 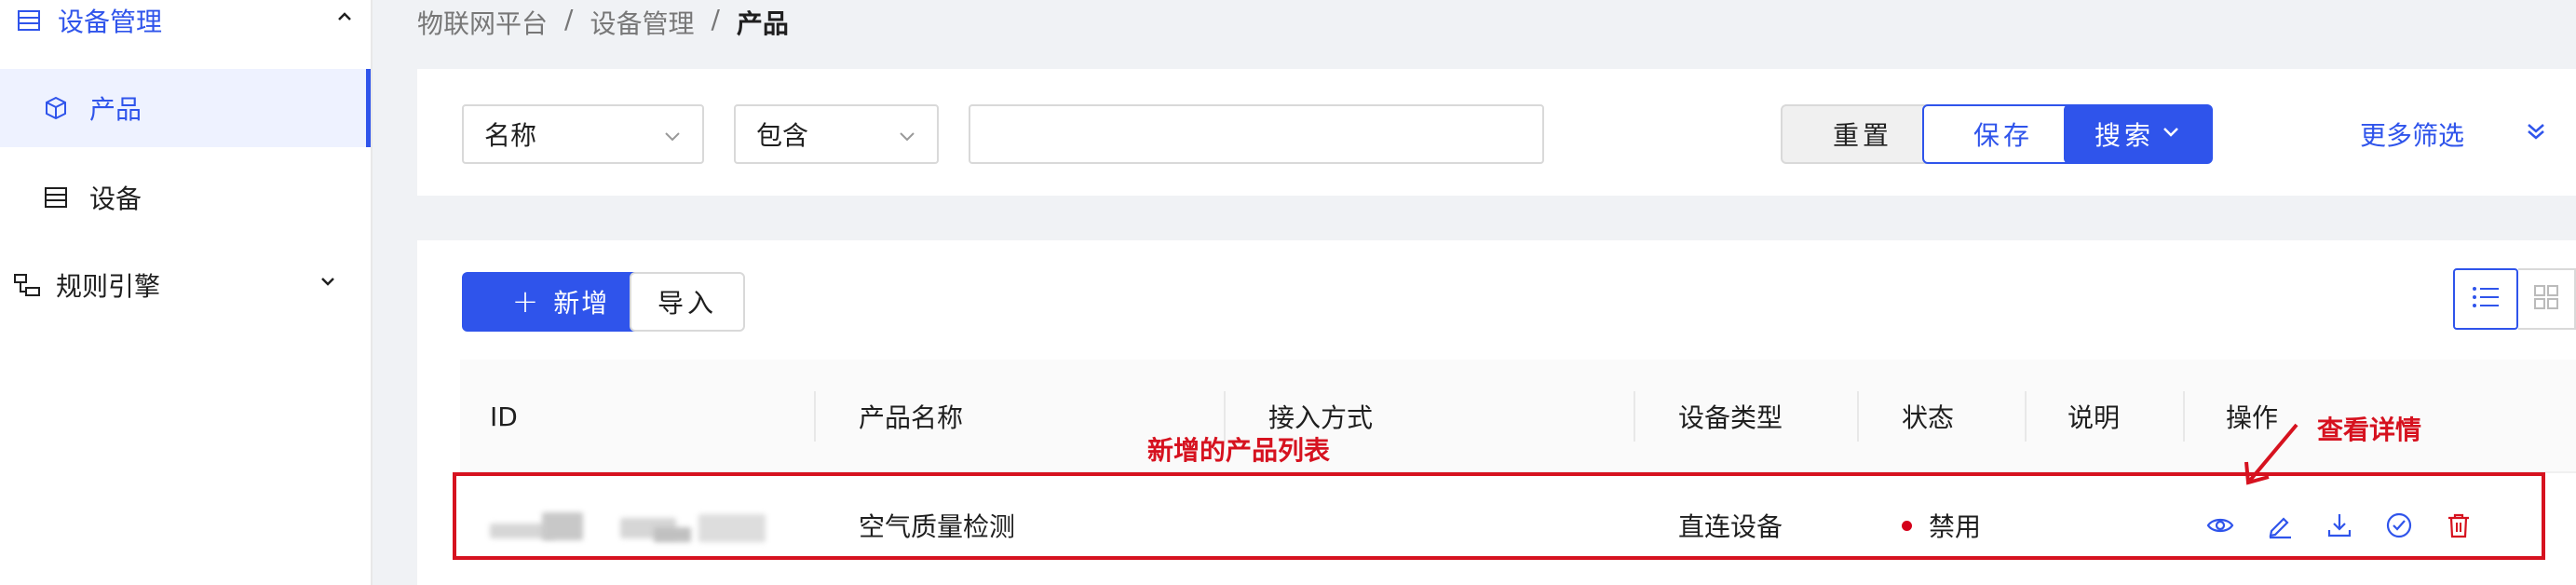 I want to click on filter-field-value: 名称, so click(x=510, y=135).